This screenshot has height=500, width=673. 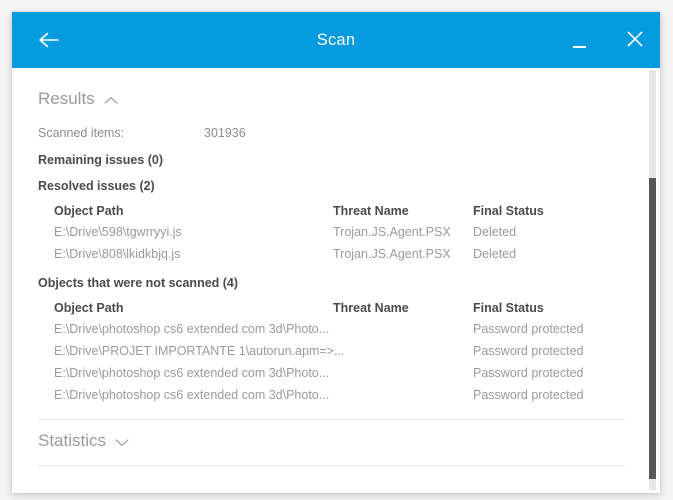 What do you see at coordinates (652, 328) in the screenshot?
I see `scrollbar-thumb` at bounding box center [652, 328].